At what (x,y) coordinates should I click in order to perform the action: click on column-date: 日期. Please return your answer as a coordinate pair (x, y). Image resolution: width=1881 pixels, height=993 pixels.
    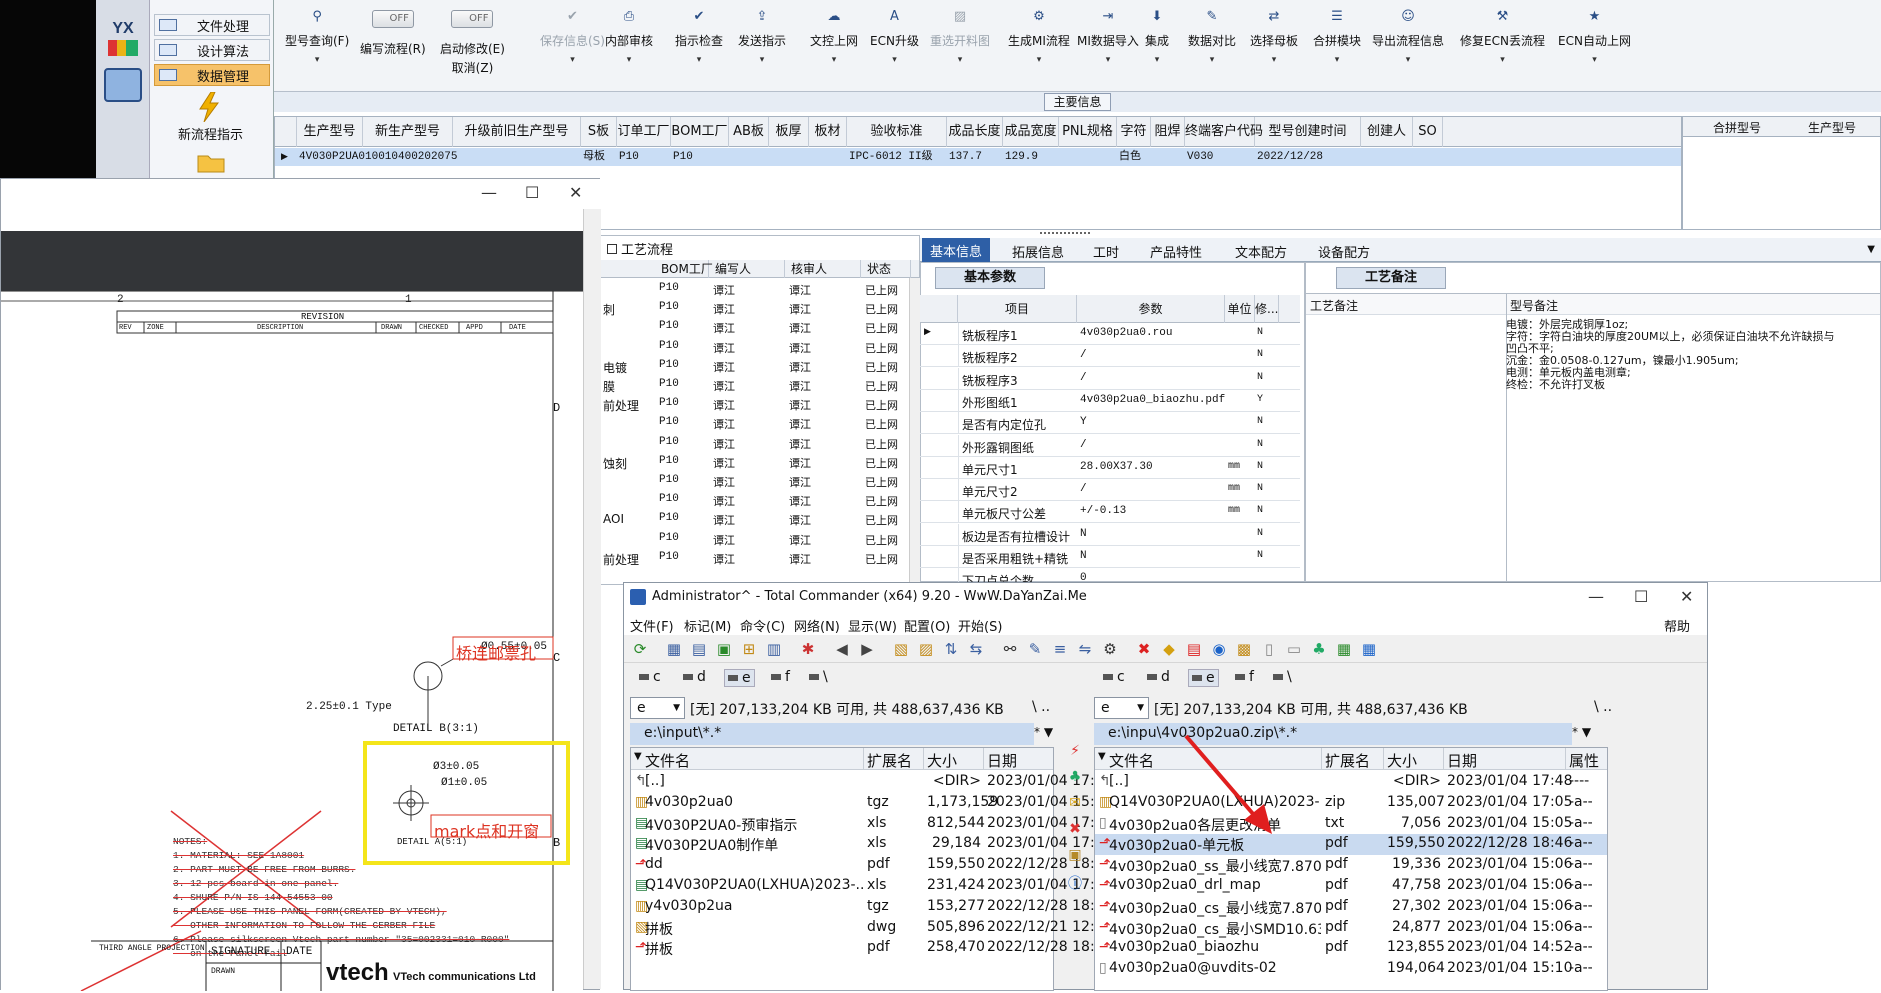
    Looking at the image, I should click on (1002, 760).